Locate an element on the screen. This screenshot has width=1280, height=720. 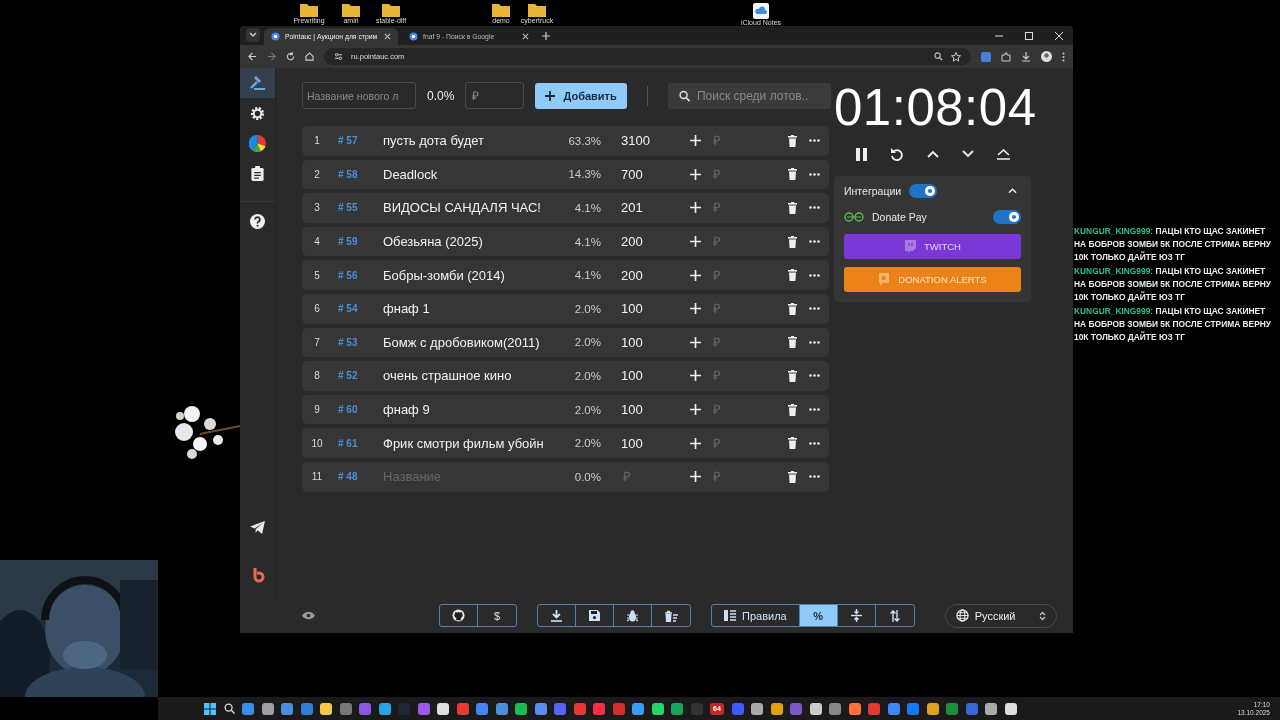
bug-icon is located at coordinates (632, 615).